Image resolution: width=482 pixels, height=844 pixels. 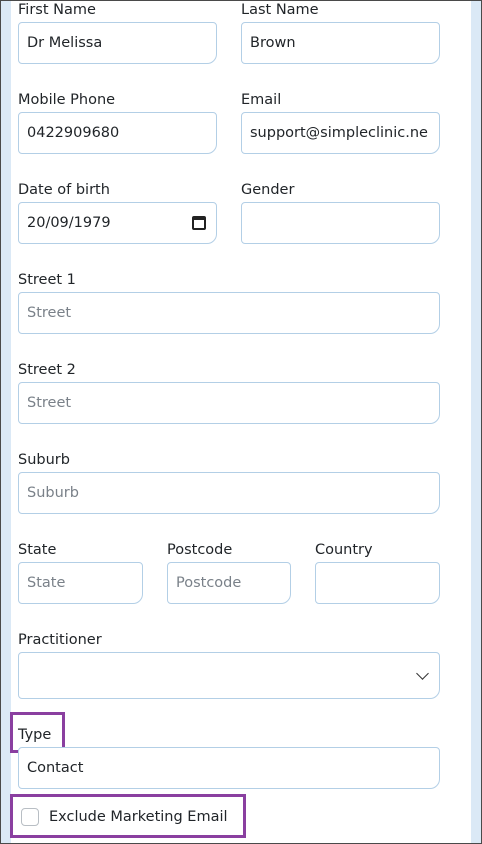 I want to click on practitioner-label: Practitioner, so click(x=60, y=640).